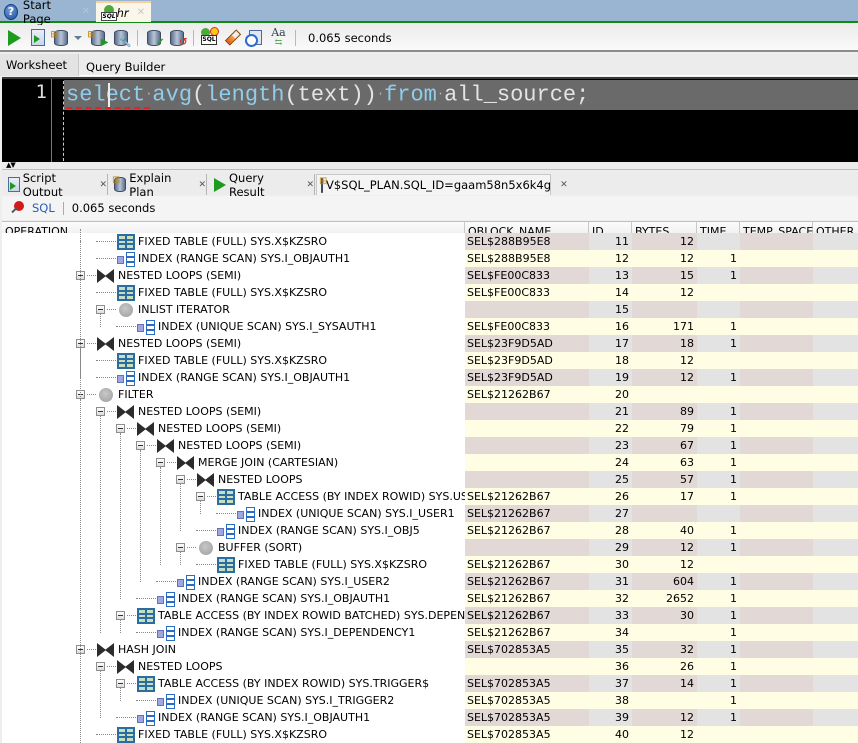 The image size is (858, 743). Describe the element at coordinates (430, 445) in the screenshot. I see `table-row: NESTED LOOPS (SEMI) 23 67 1` at that location.